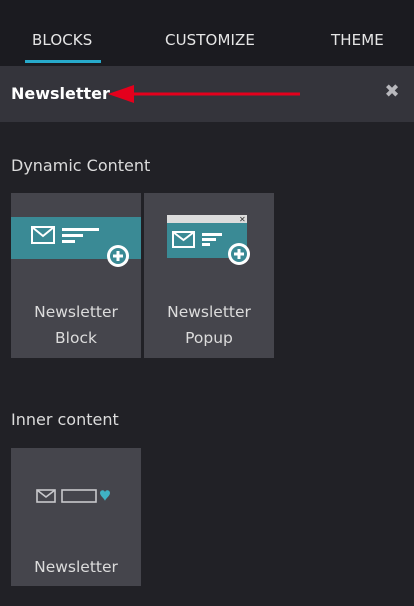  Describe the element at coordinates (76, 275) in the screenshot. I see `block-card-newsletter-block: Newsletter Block` at that location.